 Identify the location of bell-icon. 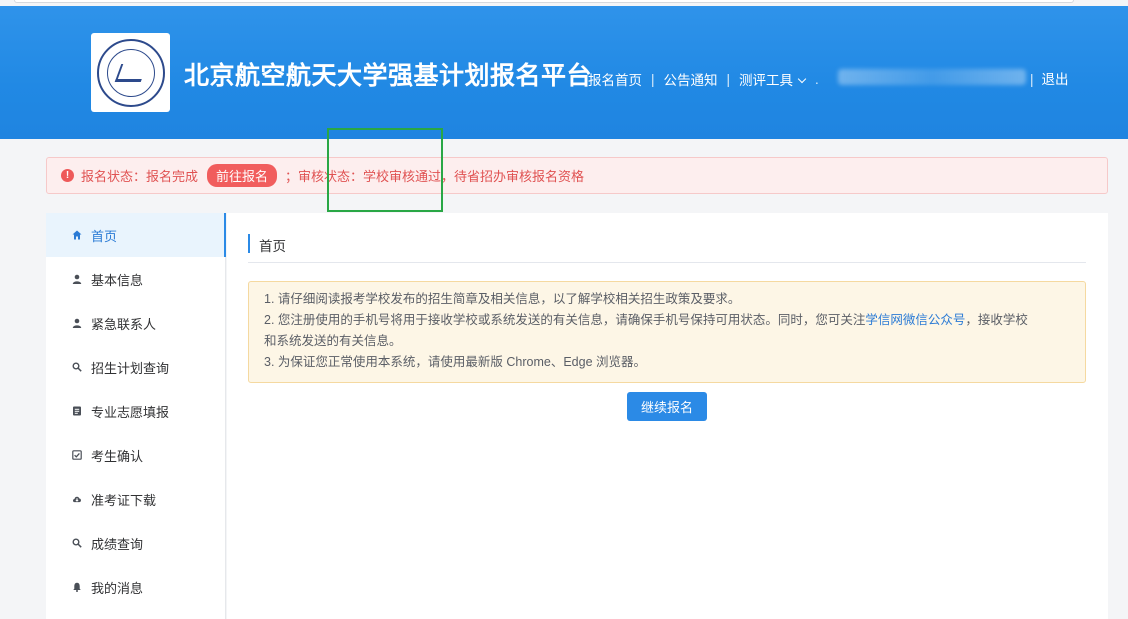
(77, 587).